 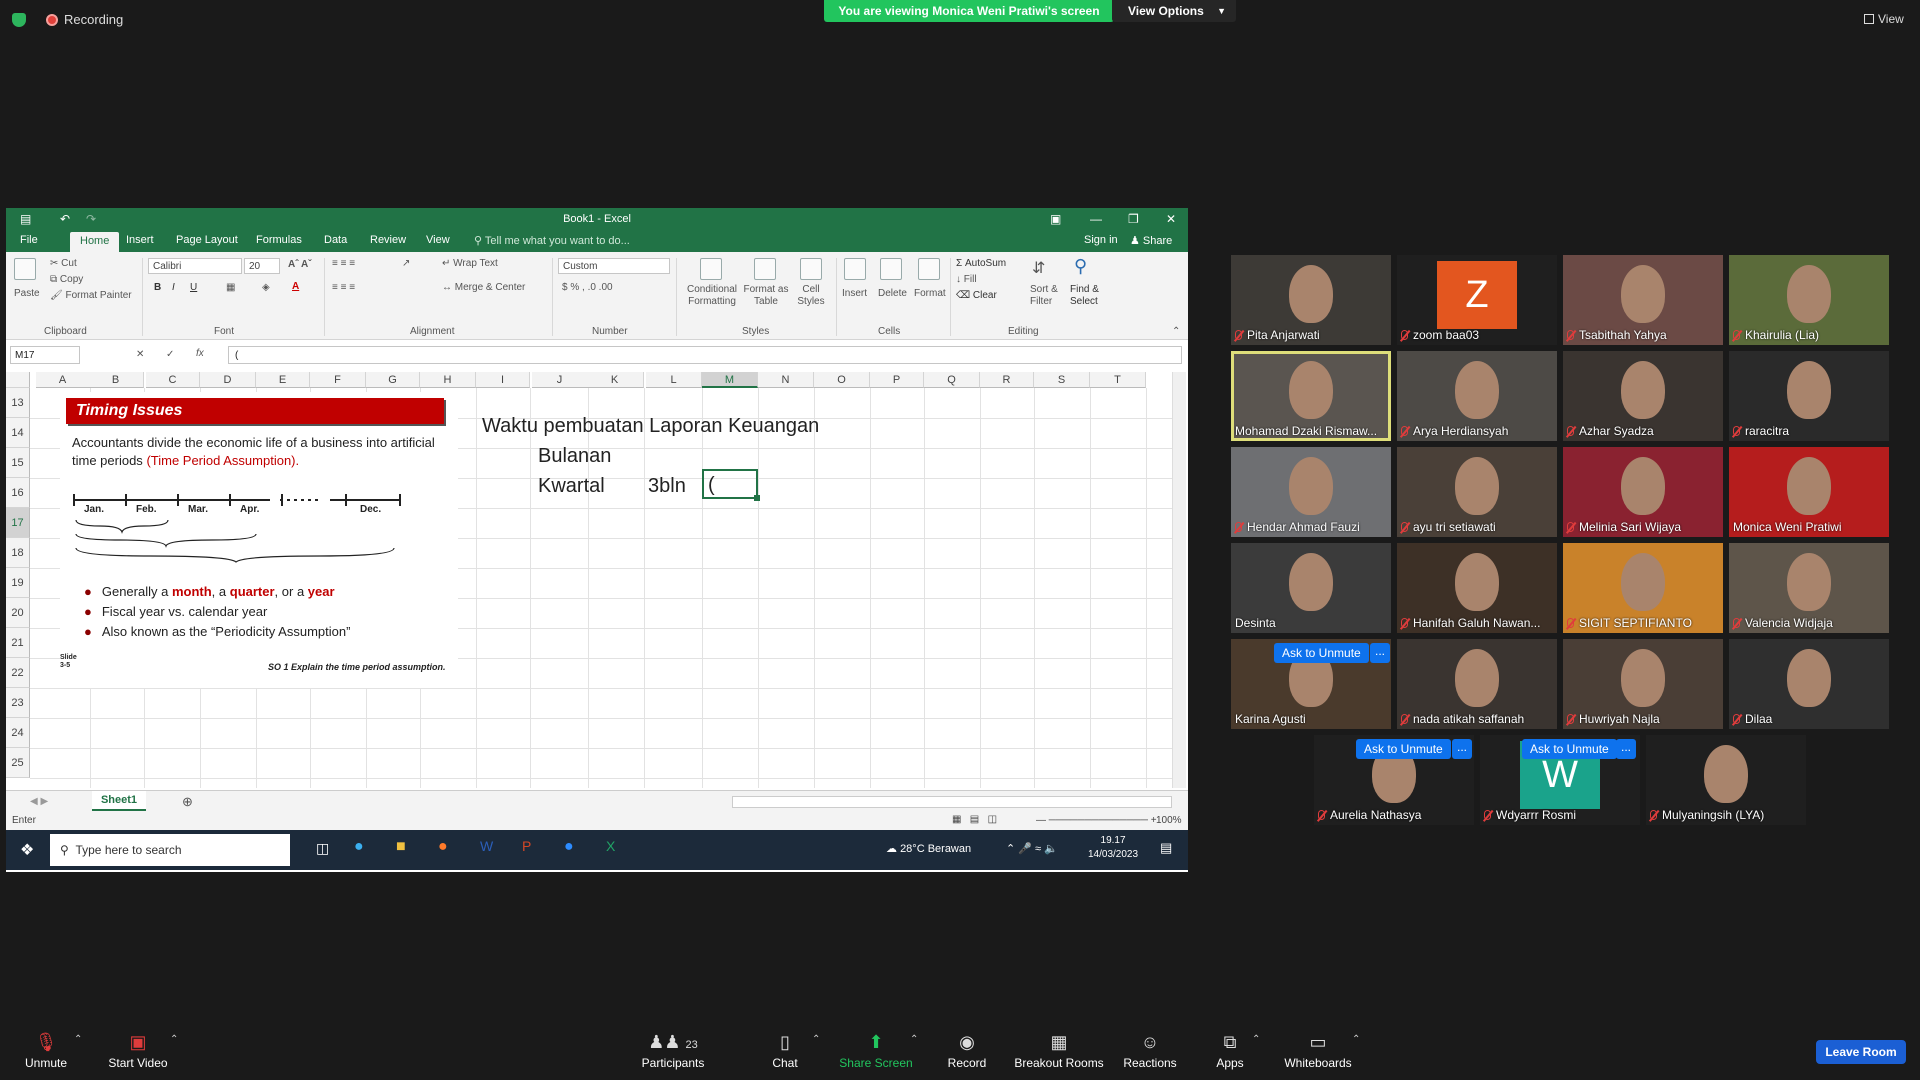 I want to click on encryption-shield-icon, so click(x=19, y=20).